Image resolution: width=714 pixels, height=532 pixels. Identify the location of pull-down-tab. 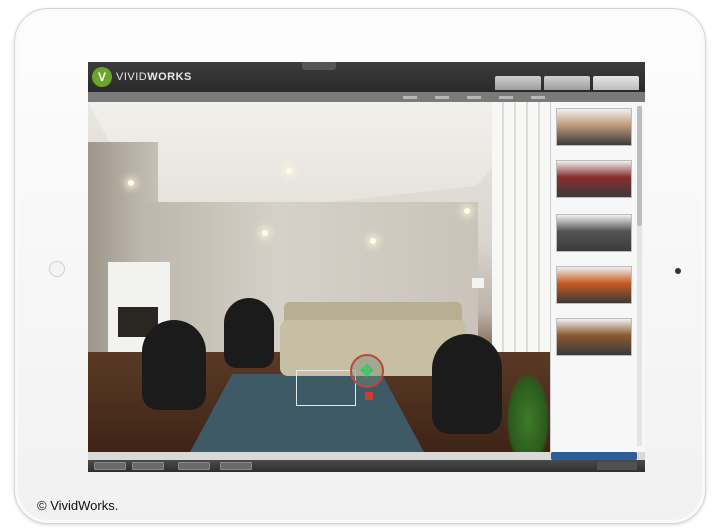
(319, 66).